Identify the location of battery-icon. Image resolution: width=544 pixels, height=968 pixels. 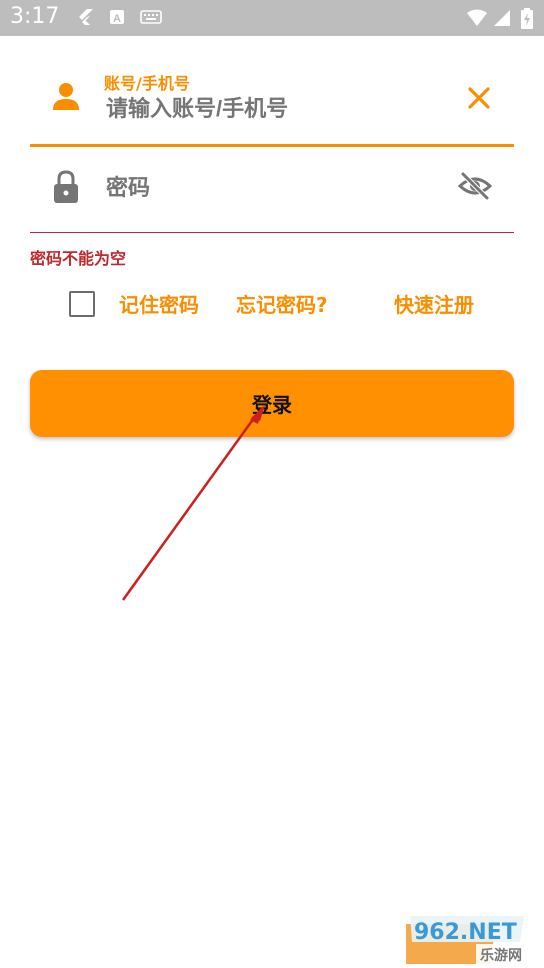
(527, 18).